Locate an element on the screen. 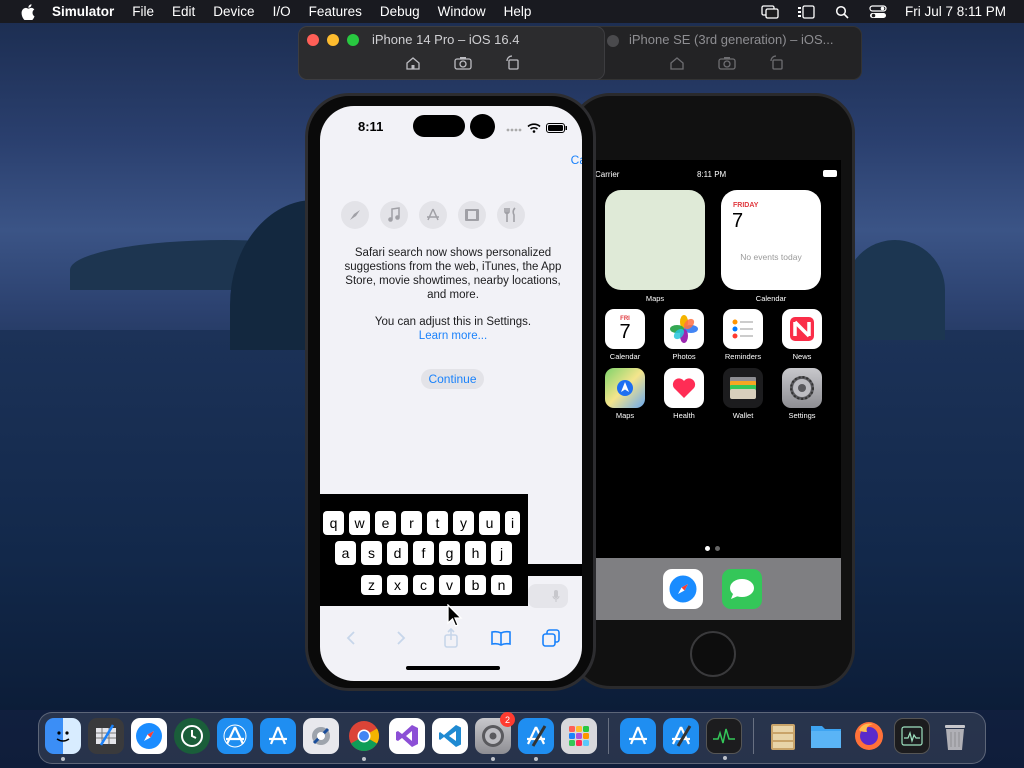  back-chevron-icon is located at coordinates (351, 638).